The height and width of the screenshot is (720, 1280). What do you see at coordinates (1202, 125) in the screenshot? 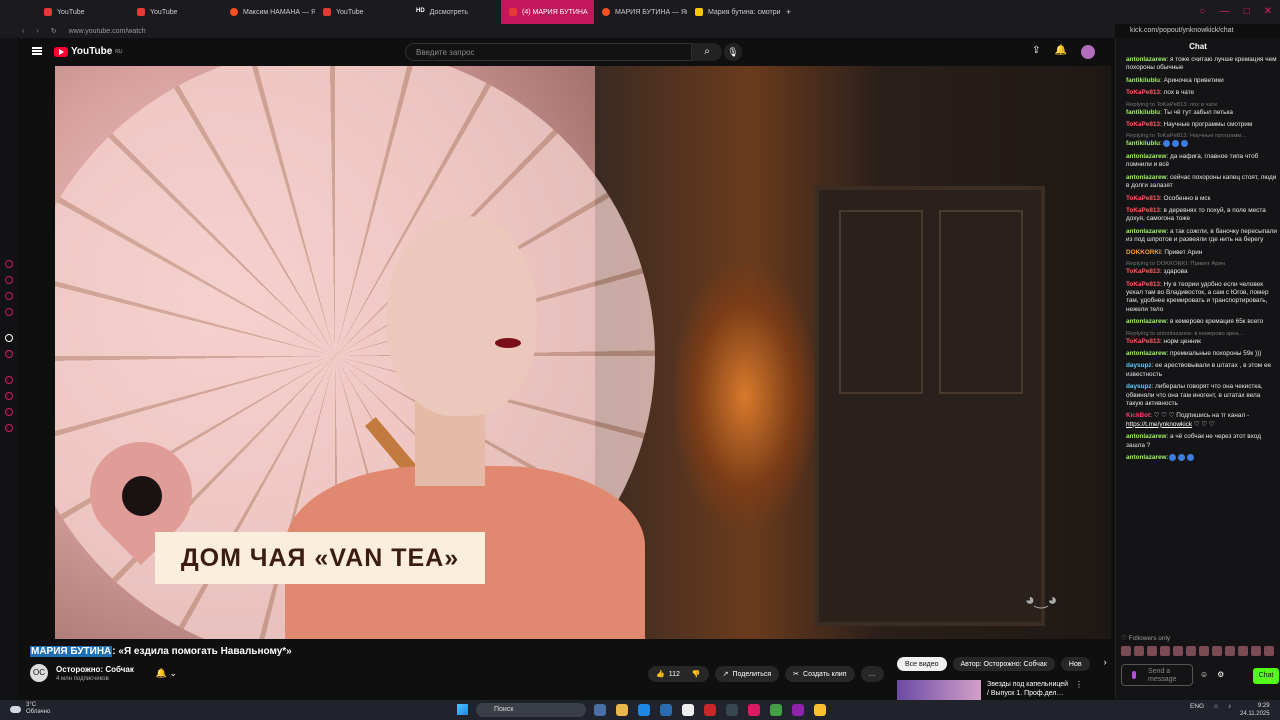
I see `chat-message: ToKaPe813: Научные программы смотрим` at bounding box center [1202, 125].